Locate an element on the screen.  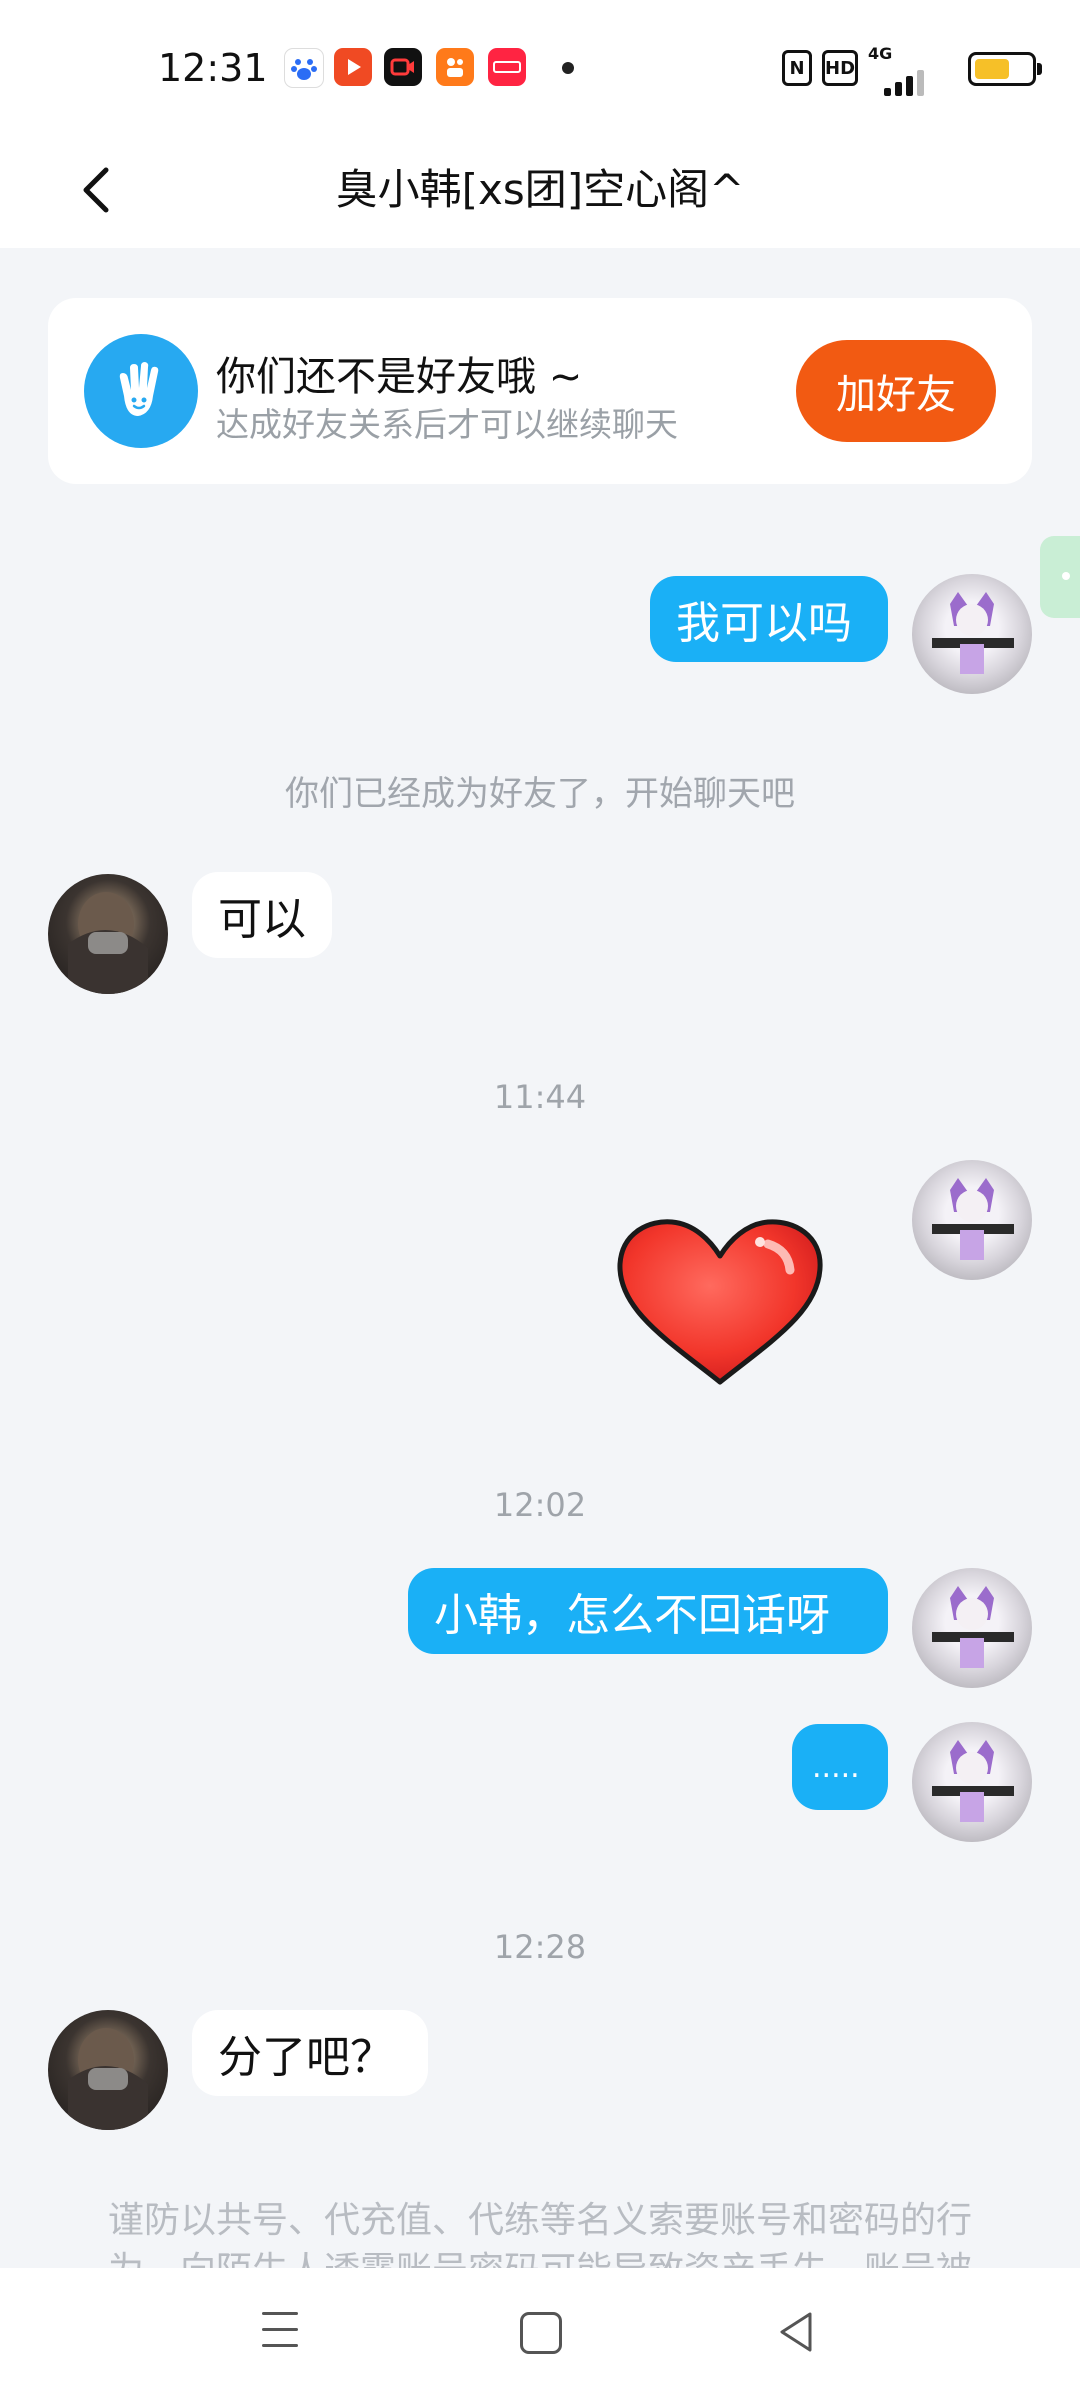
heart-sticker is located at coordinates (720, 1302).